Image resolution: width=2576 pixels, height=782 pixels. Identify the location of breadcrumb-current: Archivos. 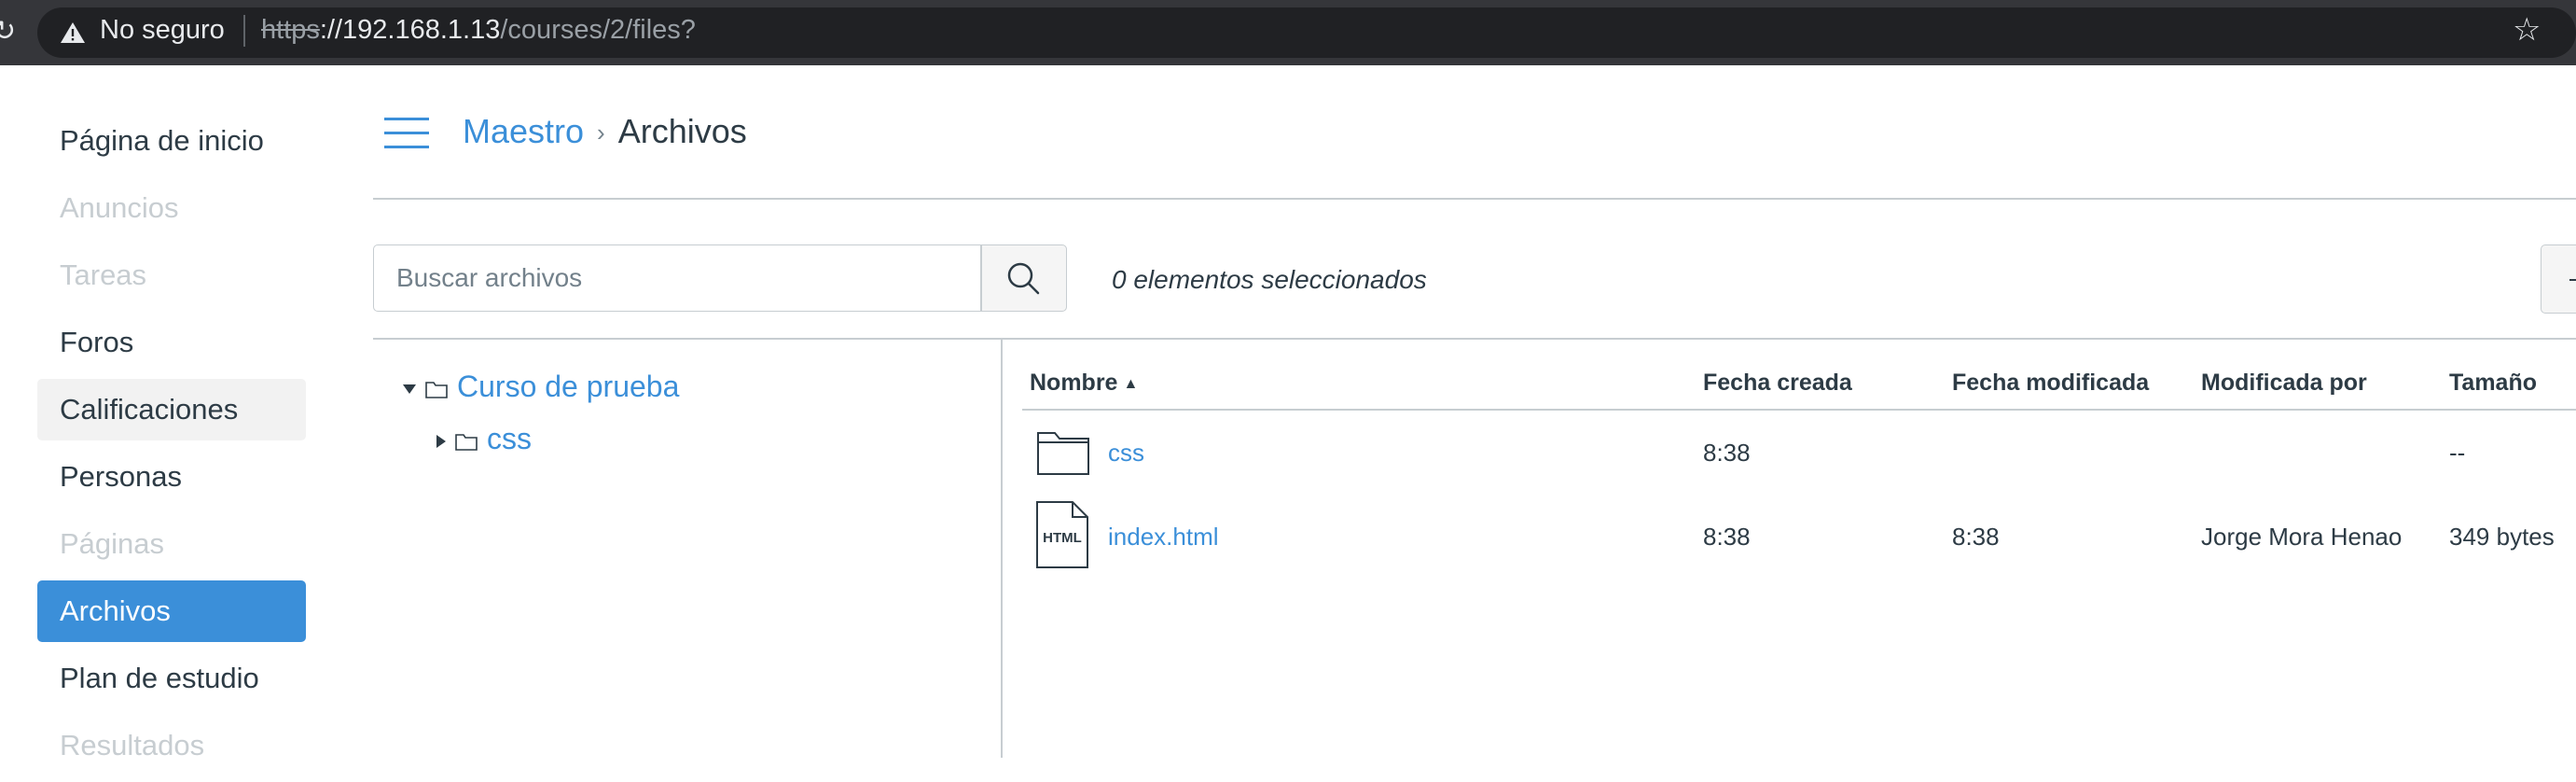
(682, 131).